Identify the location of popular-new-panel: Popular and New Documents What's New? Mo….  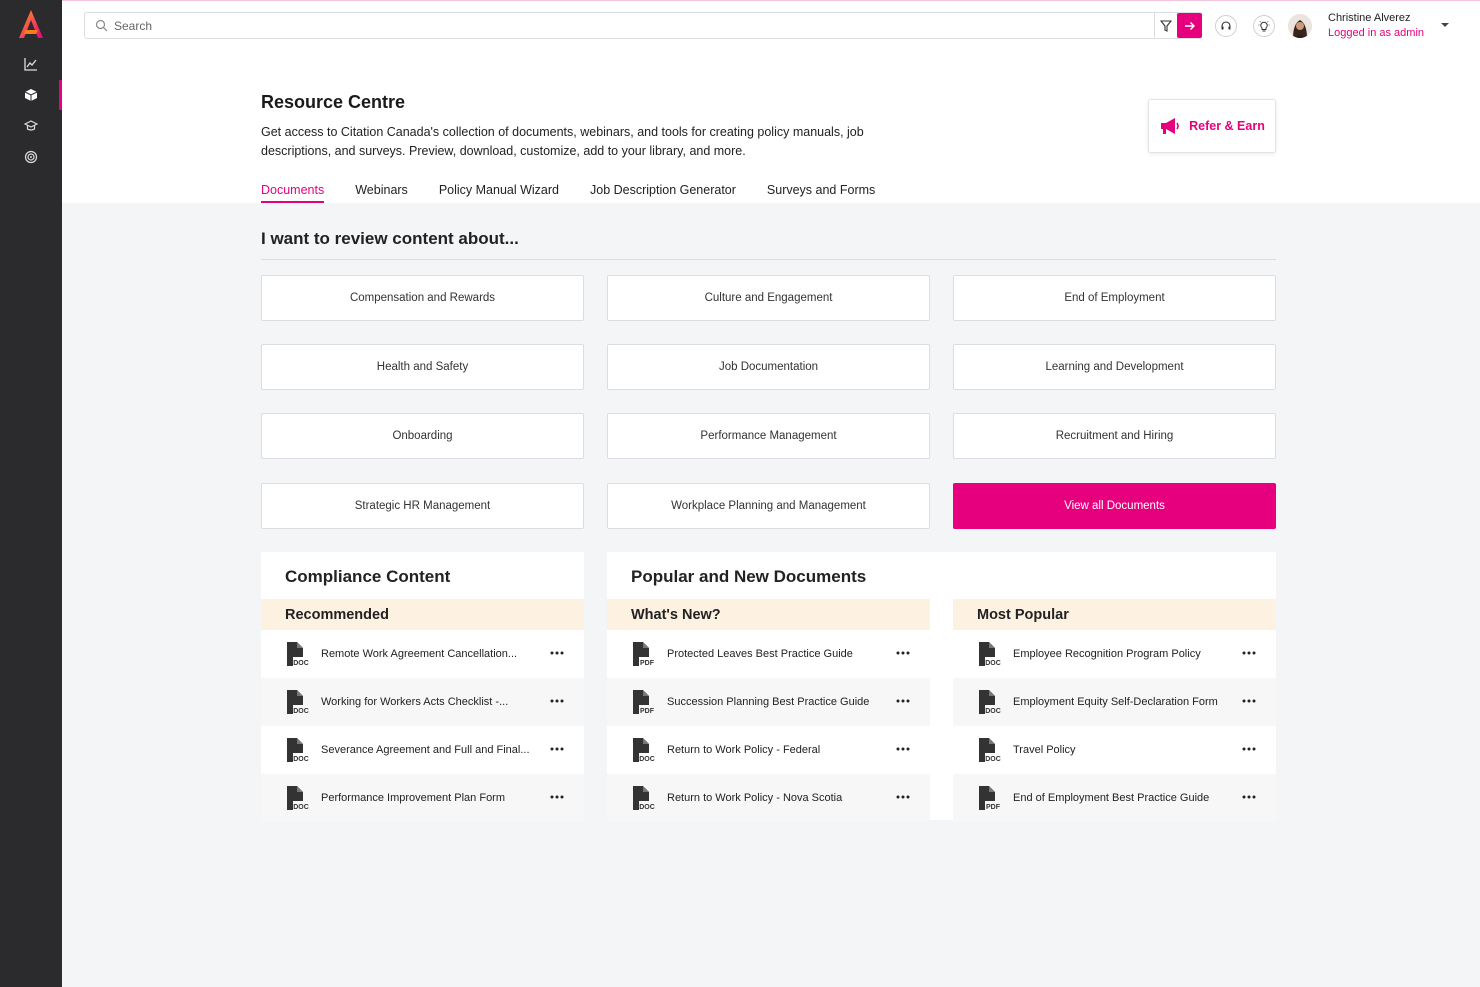
(941, 687).